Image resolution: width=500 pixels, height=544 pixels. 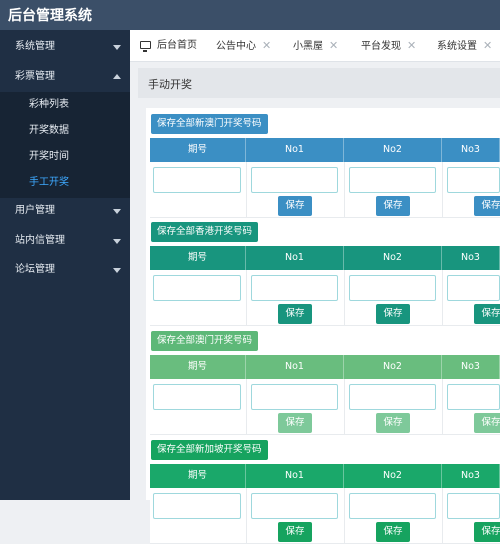 What do you see at coordinates (50, 16) in the screenshot?
I see `app-title: 后台管理系统` at bounding box center [50, 16].